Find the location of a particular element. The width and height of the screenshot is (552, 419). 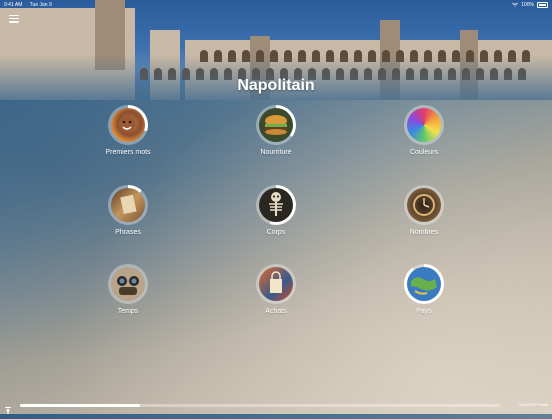

category-temps: Temps is located at coordinates (128, 290).